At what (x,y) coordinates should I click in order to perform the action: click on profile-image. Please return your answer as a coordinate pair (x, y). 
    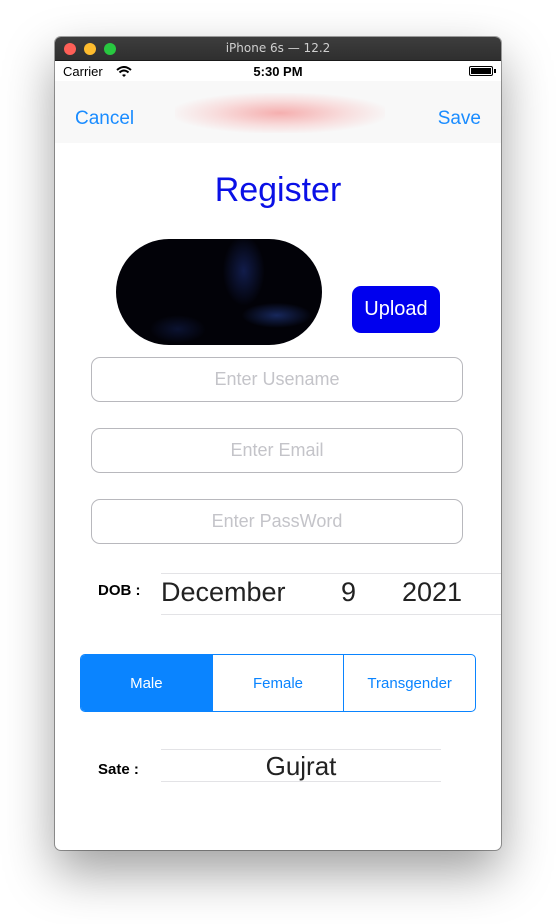
    Looking at the image, I should click on (219, 292).